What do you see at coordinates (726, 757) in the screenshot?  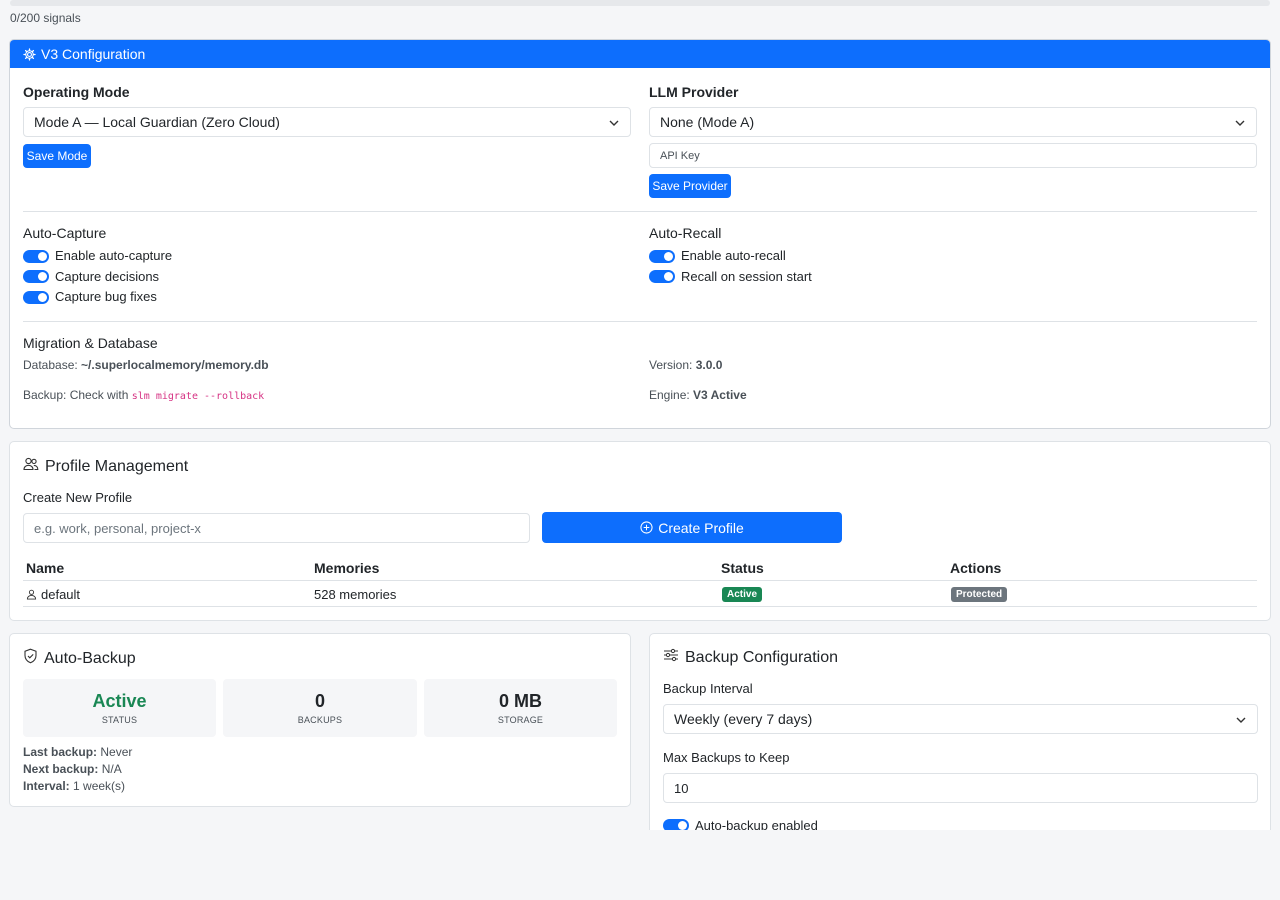 I see `max-backups-label: Max Backups to Keep` at bounding box center [726, 757].